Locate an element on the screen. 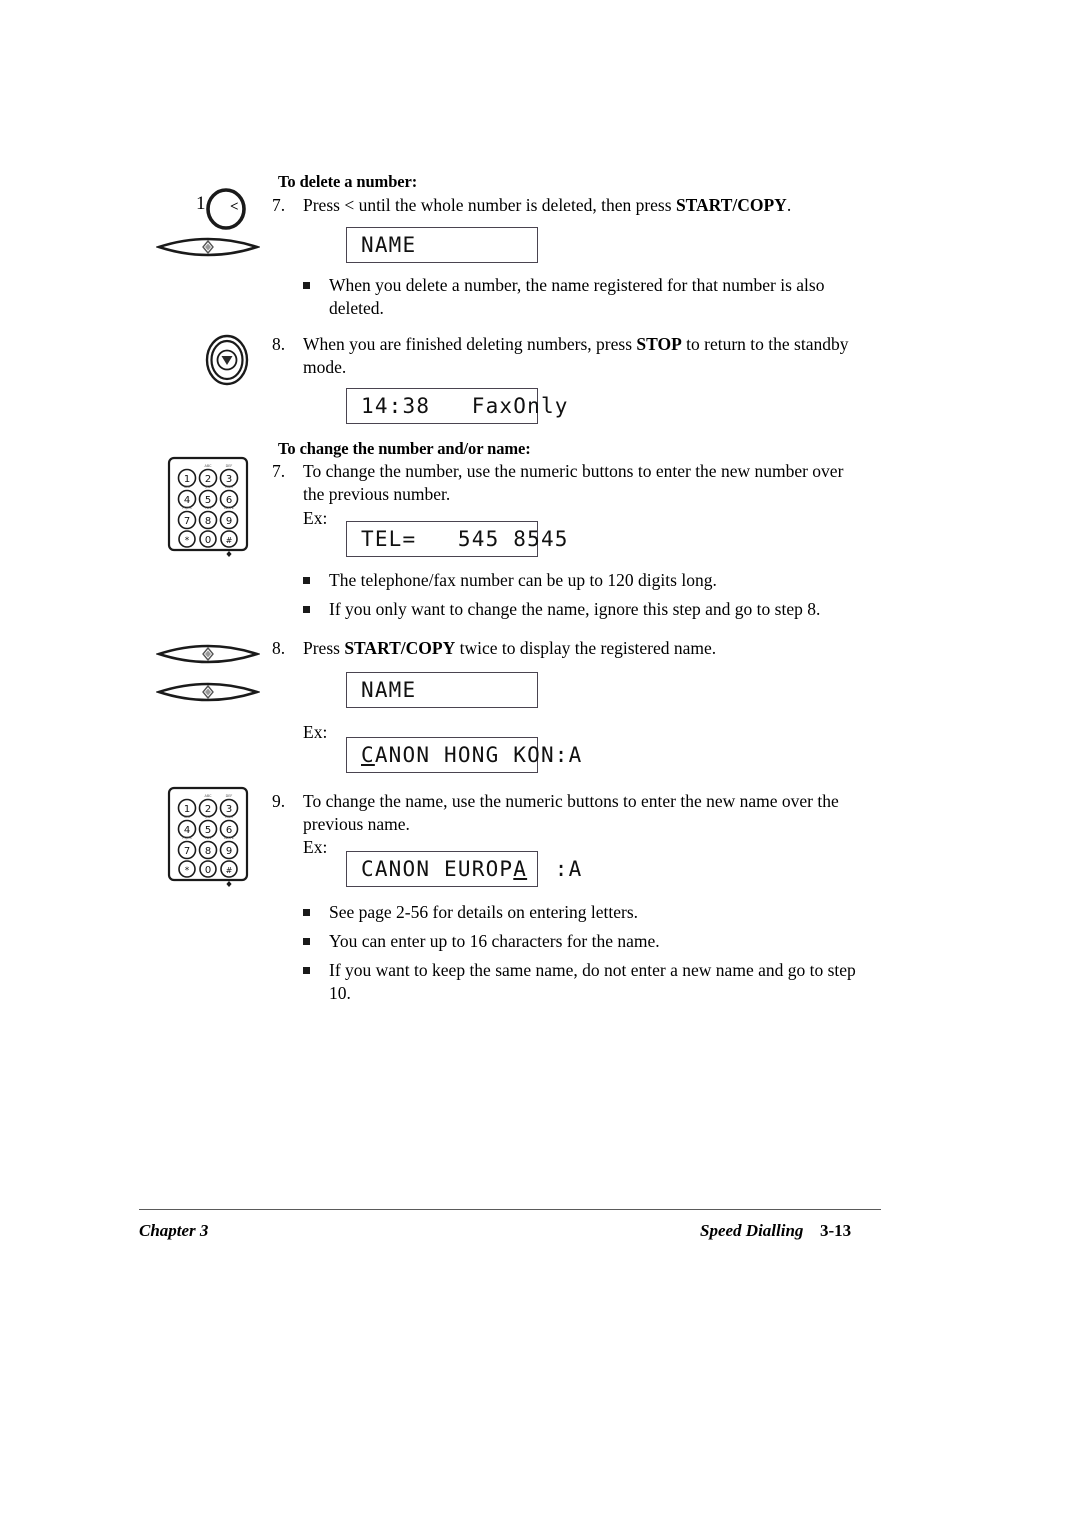 The height and width of the screenshot is (1528, 1080). step-number-9-change: 9. is located at coordinates (279, 801).